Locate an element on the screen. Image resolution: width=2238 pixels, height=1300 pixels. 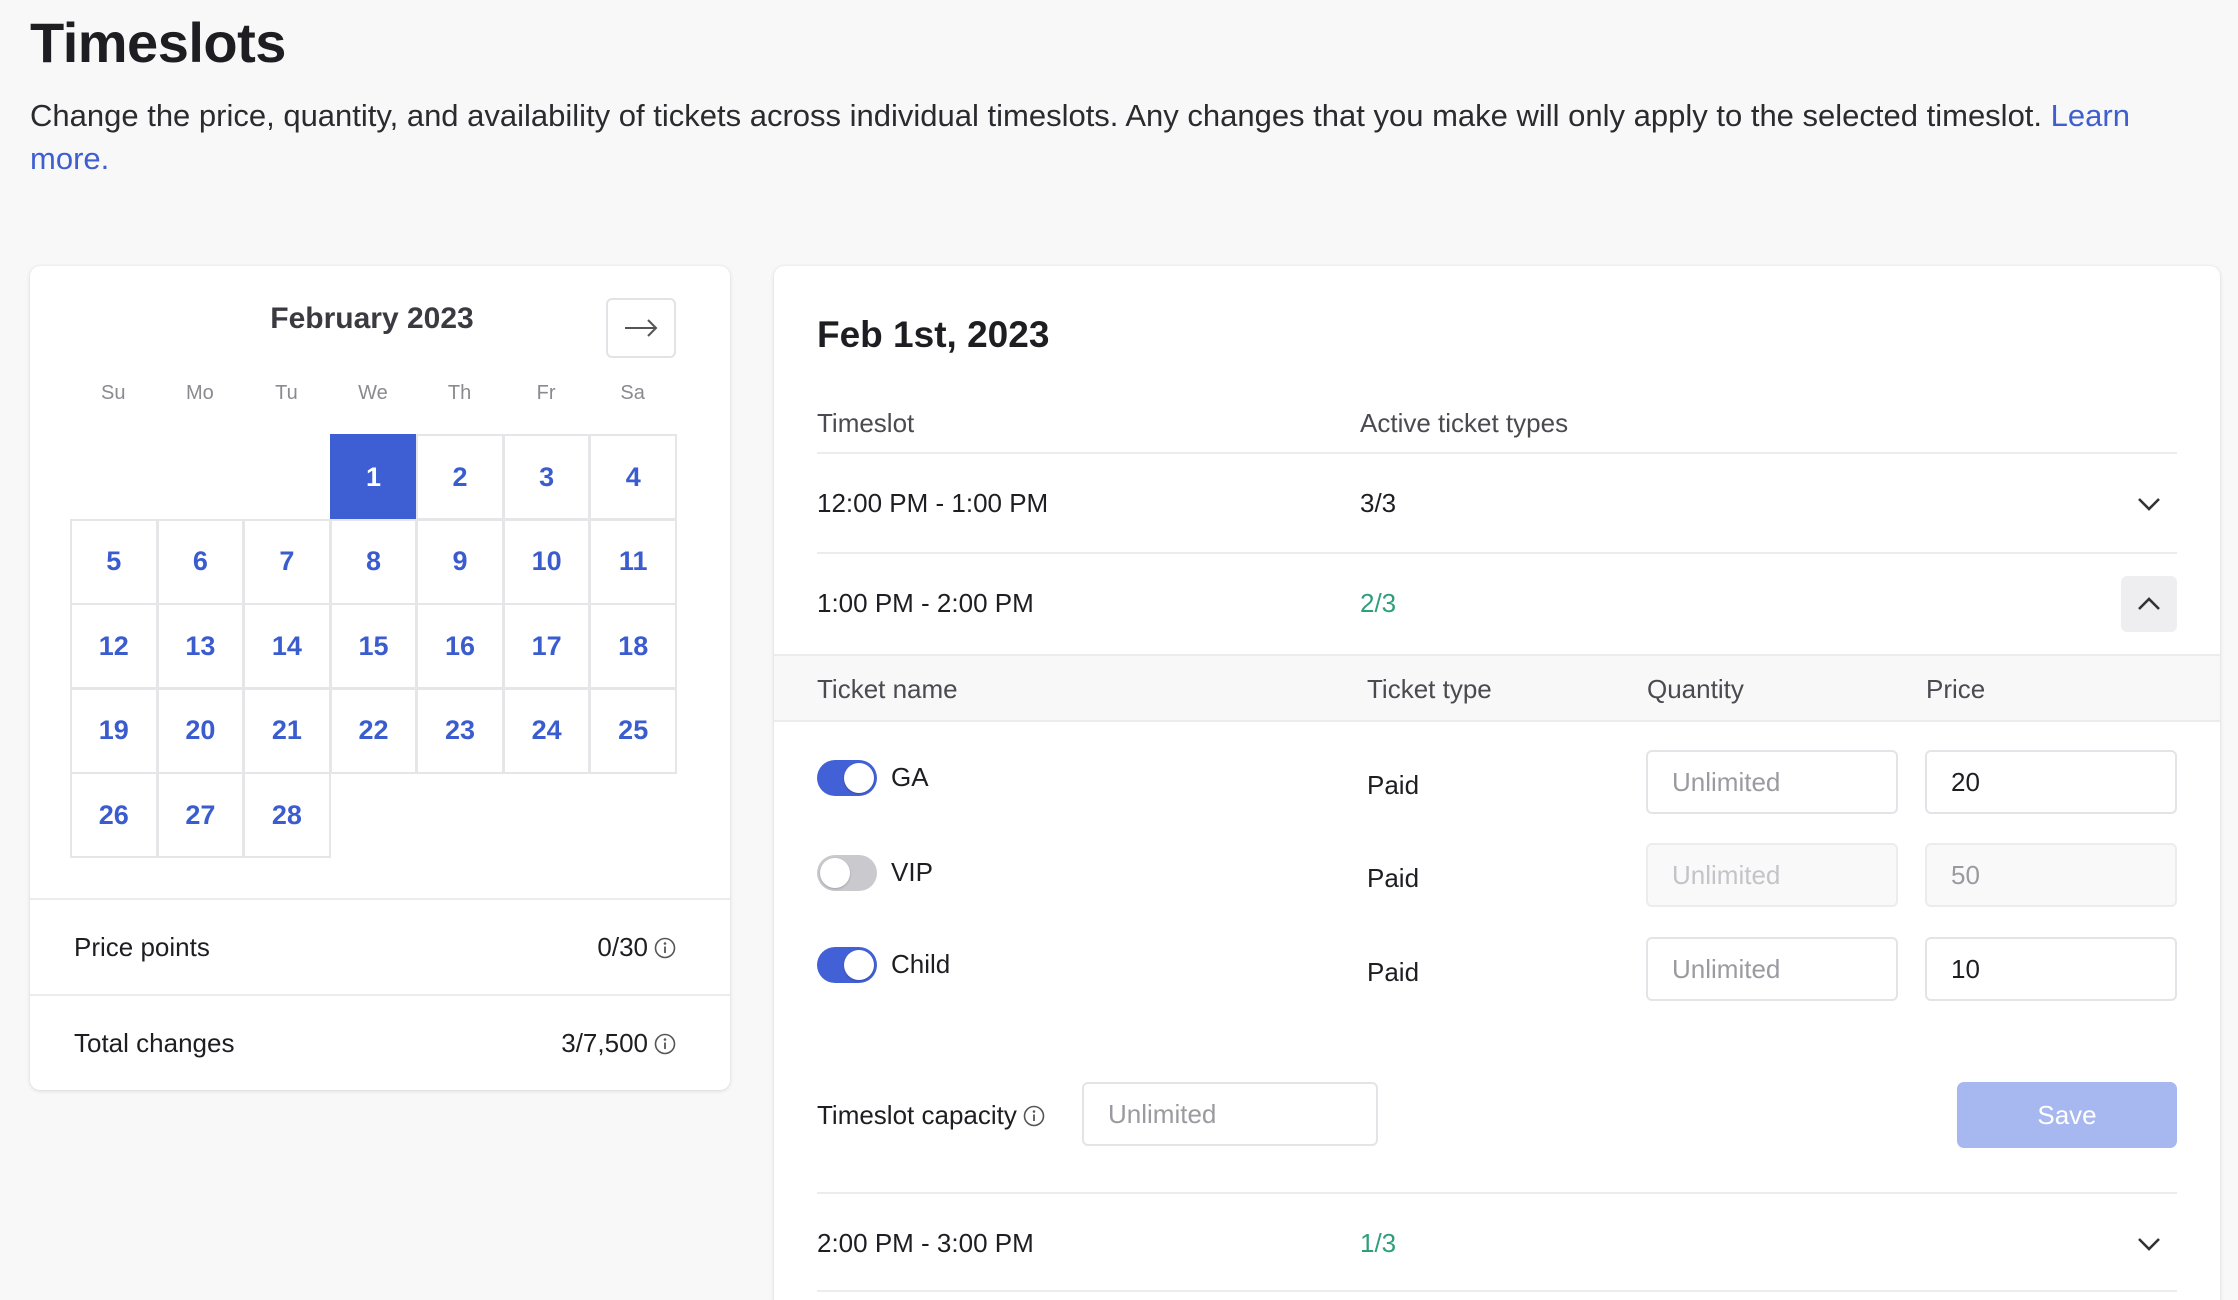
weekday-label: We is located at coordinates (373, 393).